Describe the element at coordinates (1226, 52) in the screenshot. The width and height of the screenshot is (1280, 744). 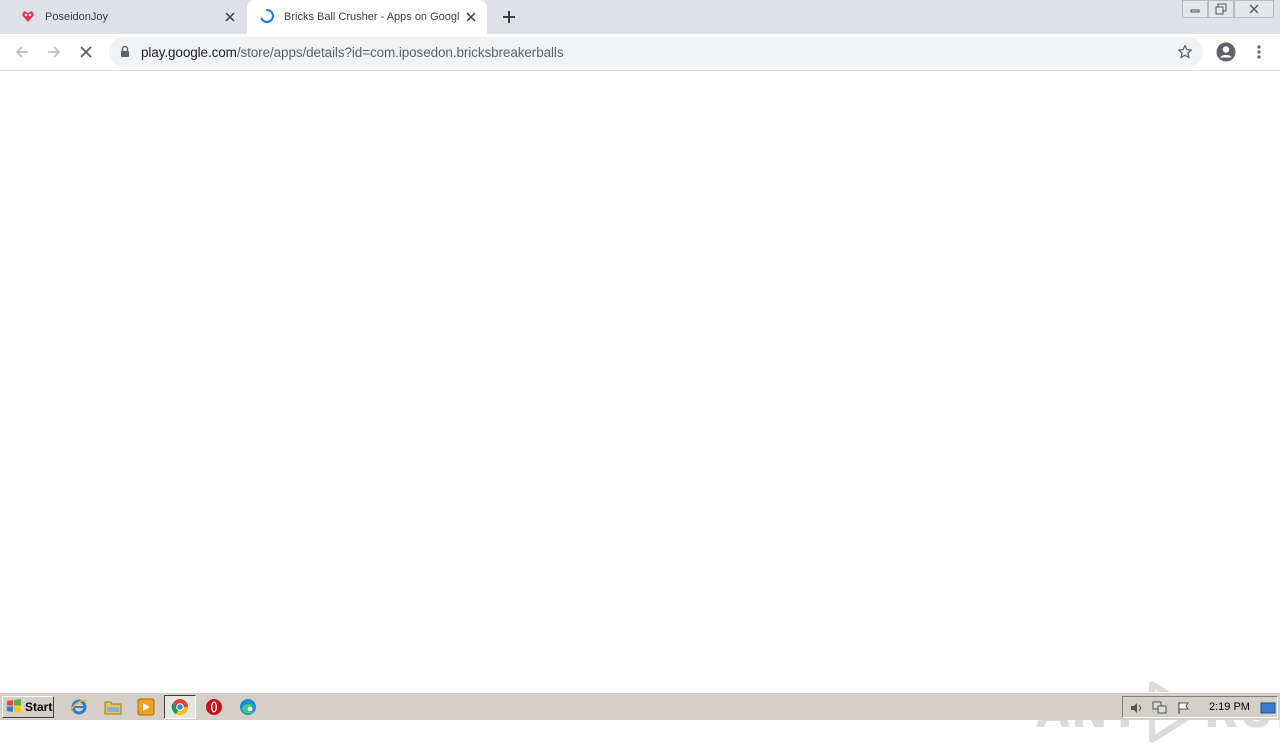
I see `profile-avatar-icon` at that location.